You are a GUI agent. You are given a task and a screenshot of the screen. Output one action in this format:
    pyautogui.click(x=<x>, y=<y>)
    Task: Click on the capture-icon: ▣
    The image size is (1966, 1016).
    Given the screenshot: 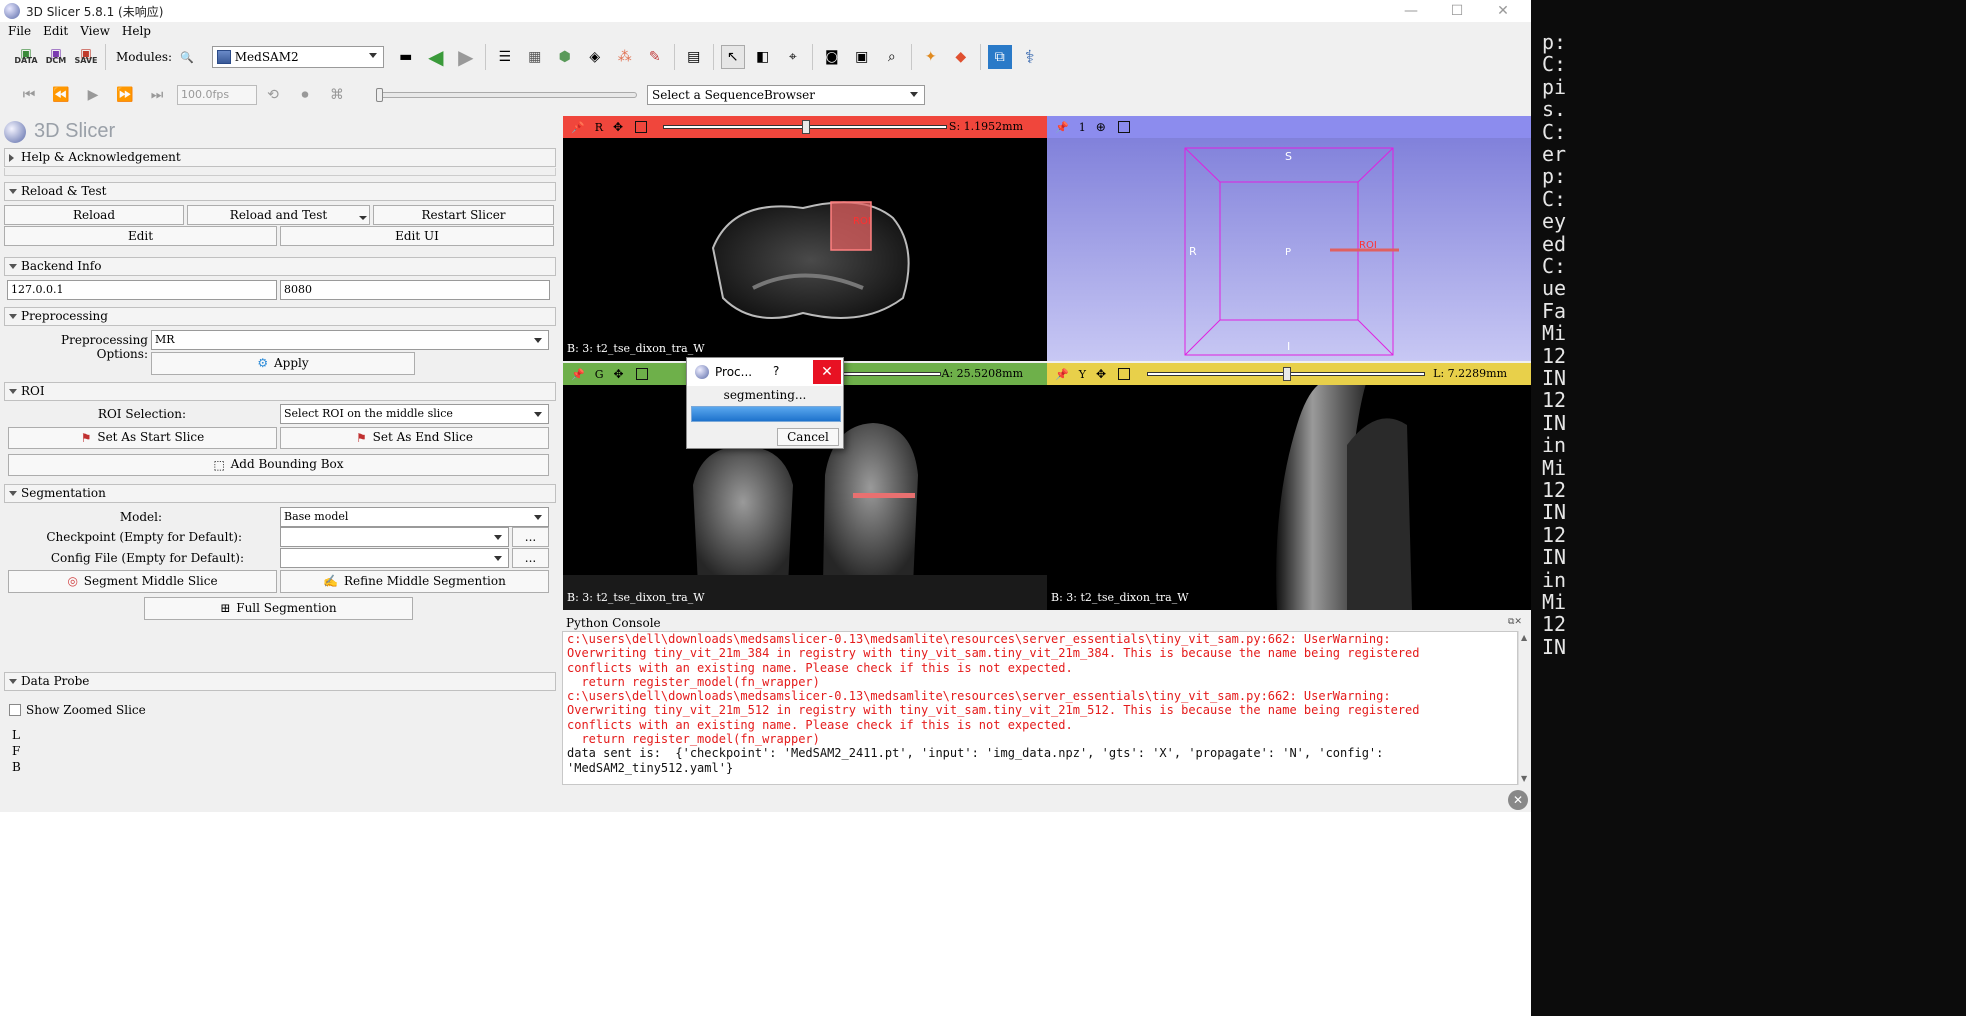 What is the action you would take?
    pyautogui.click(x=862, y=57)
    